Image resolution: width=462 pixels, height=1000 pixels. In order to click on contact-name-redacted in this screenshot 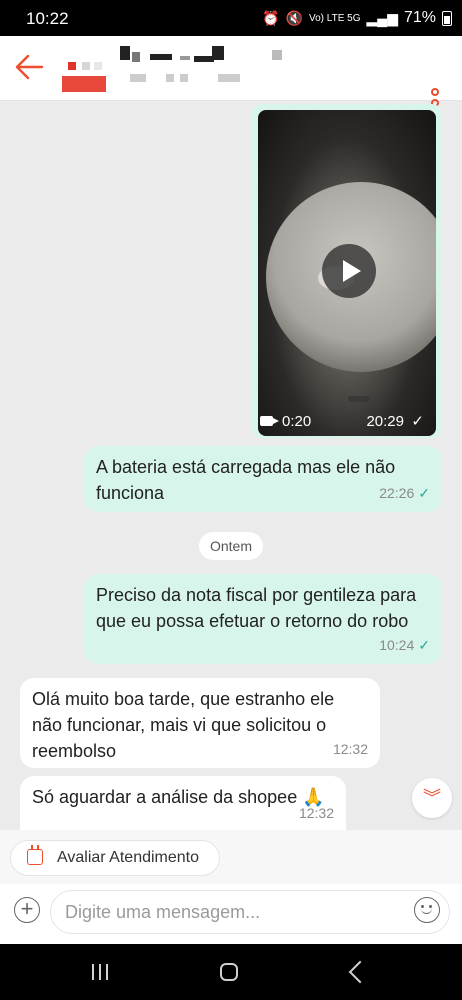, I will do `click(210, 65)`.